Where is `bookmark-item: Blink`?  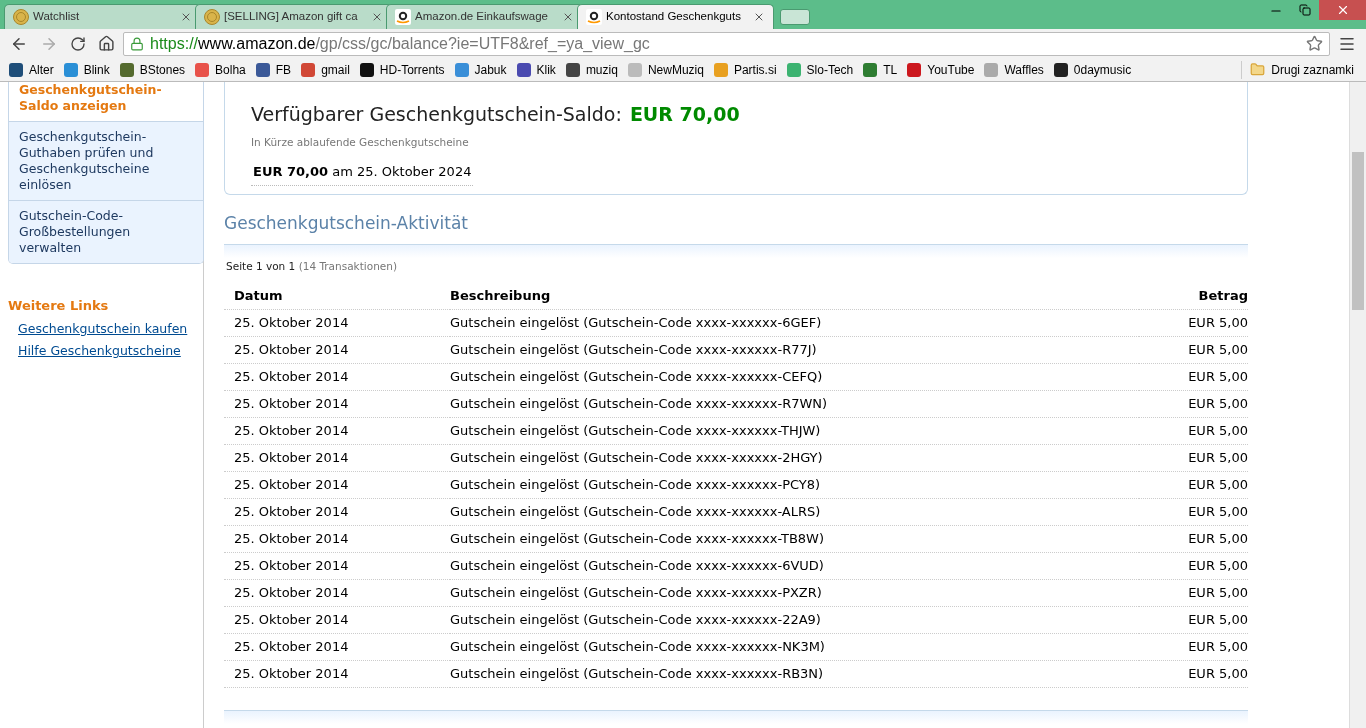 bookmark-item: Blink is located at coordinates (86, 69).